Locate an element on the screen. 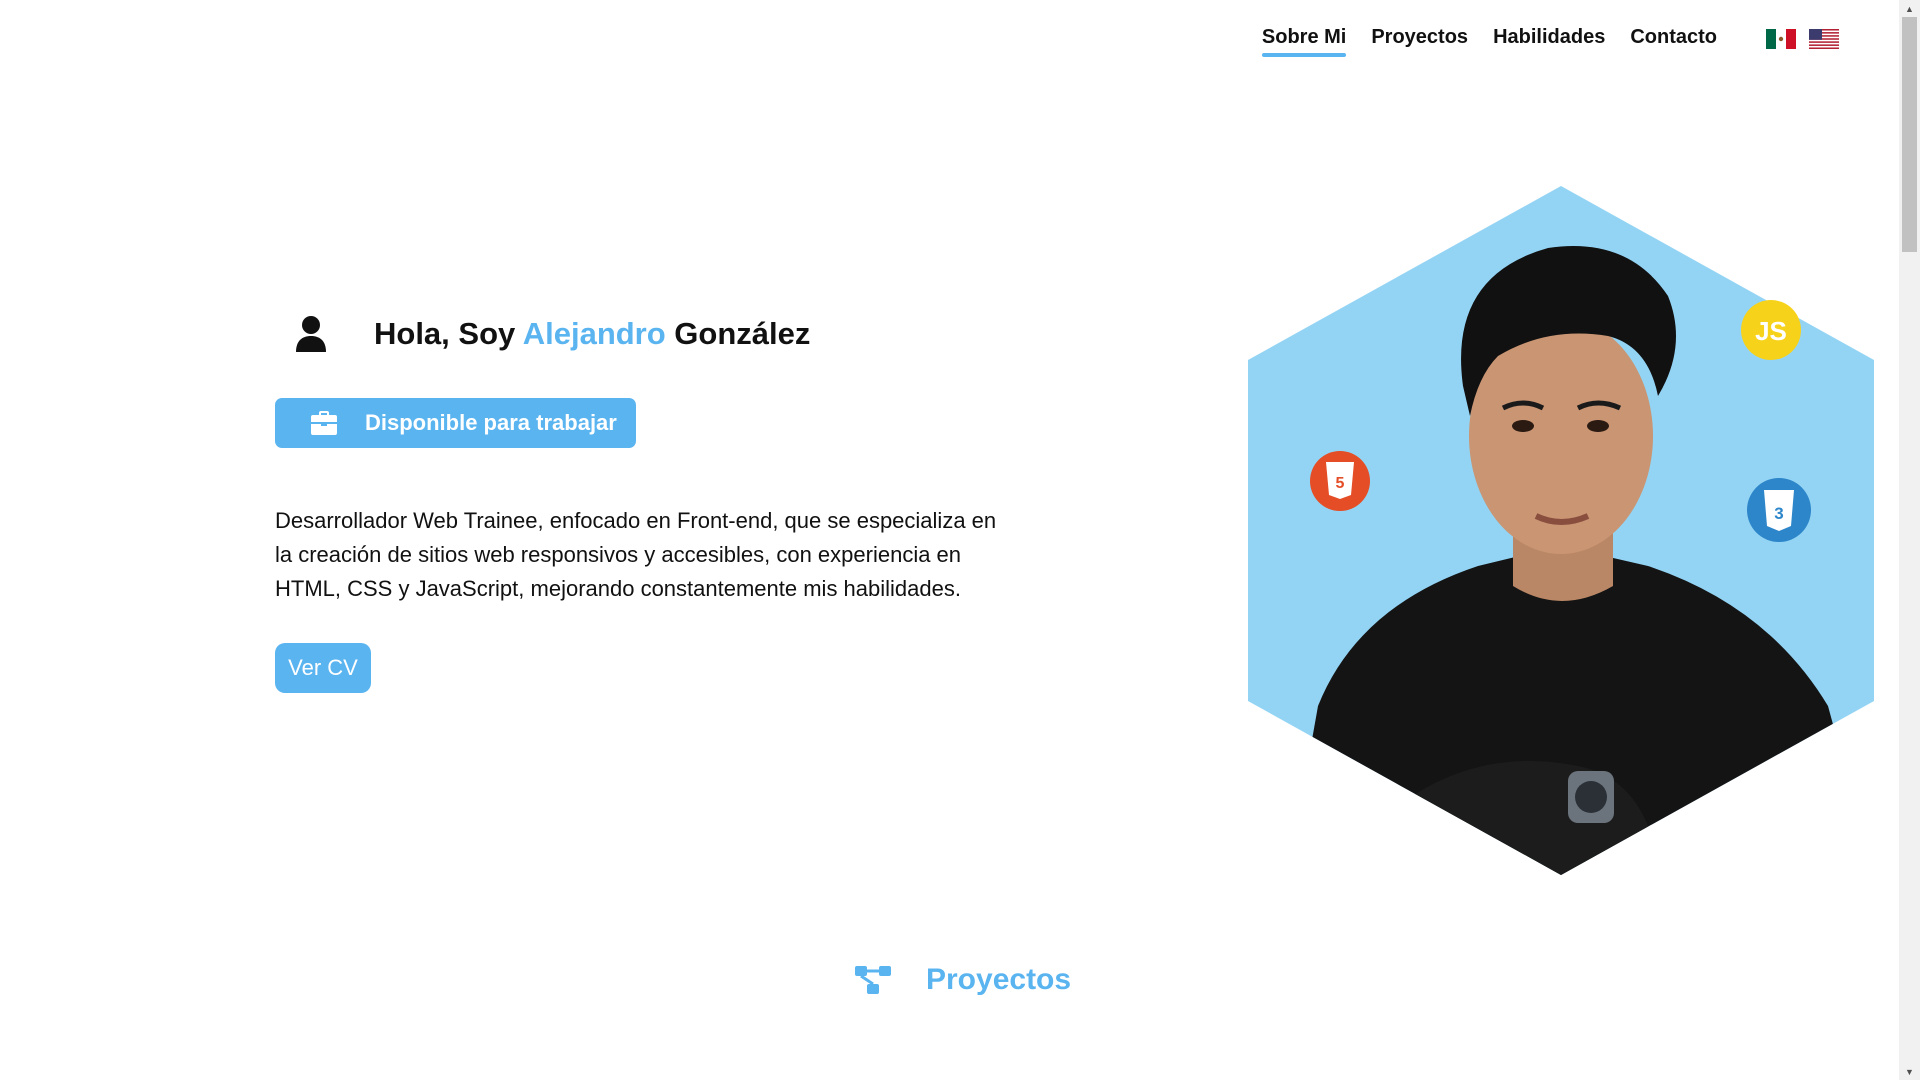 The image size is (1920, 1080). briefcase-icon is located at coordinates (324, 423).